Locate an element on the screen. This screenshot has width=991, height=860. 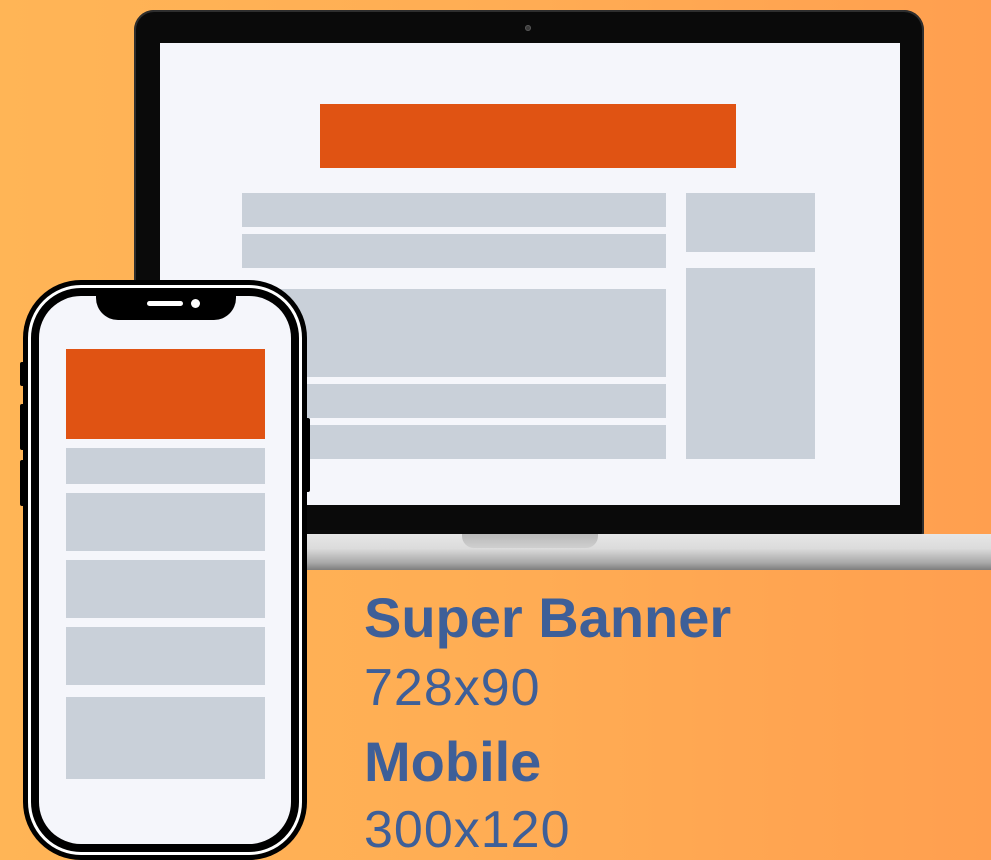
phone-speaker-icon is located at coordinates (165, 303).